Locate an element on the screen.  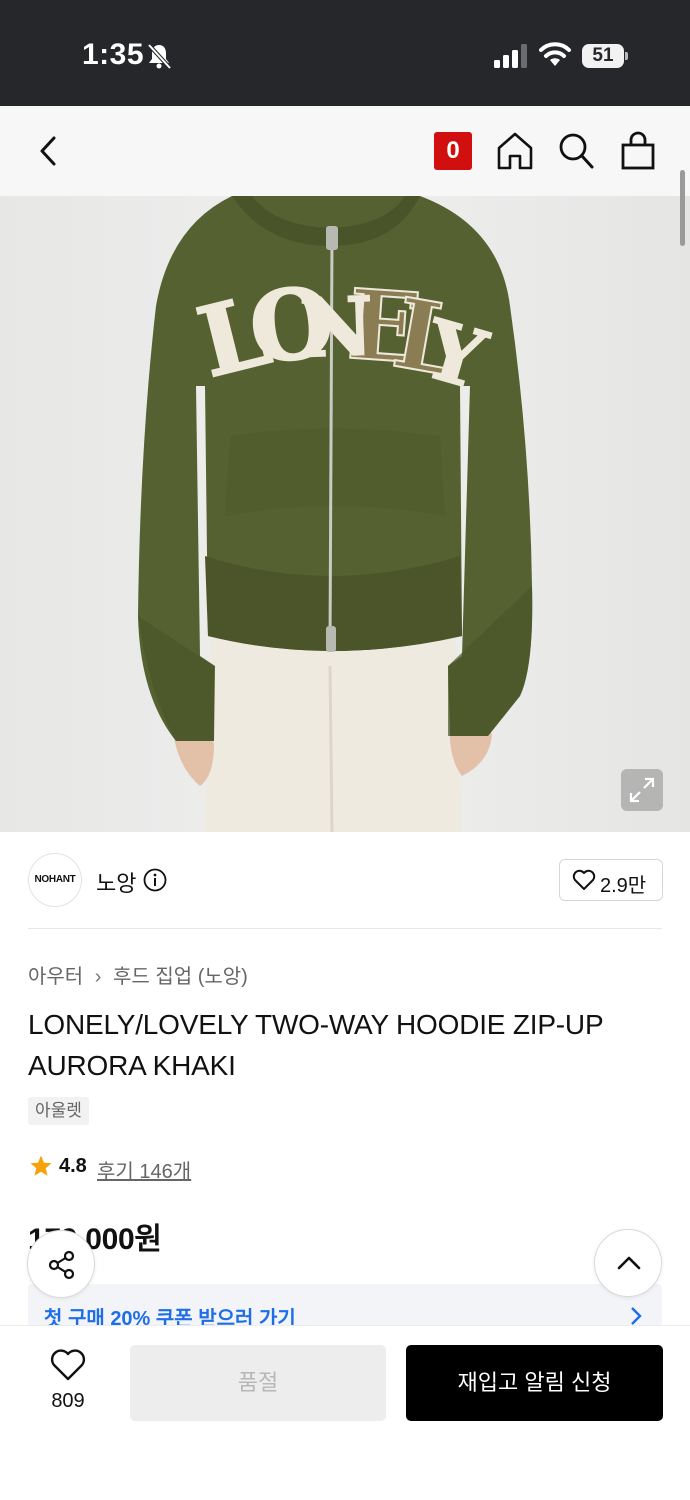
scroll-to-top-button is located at coordinates (628, 1263).